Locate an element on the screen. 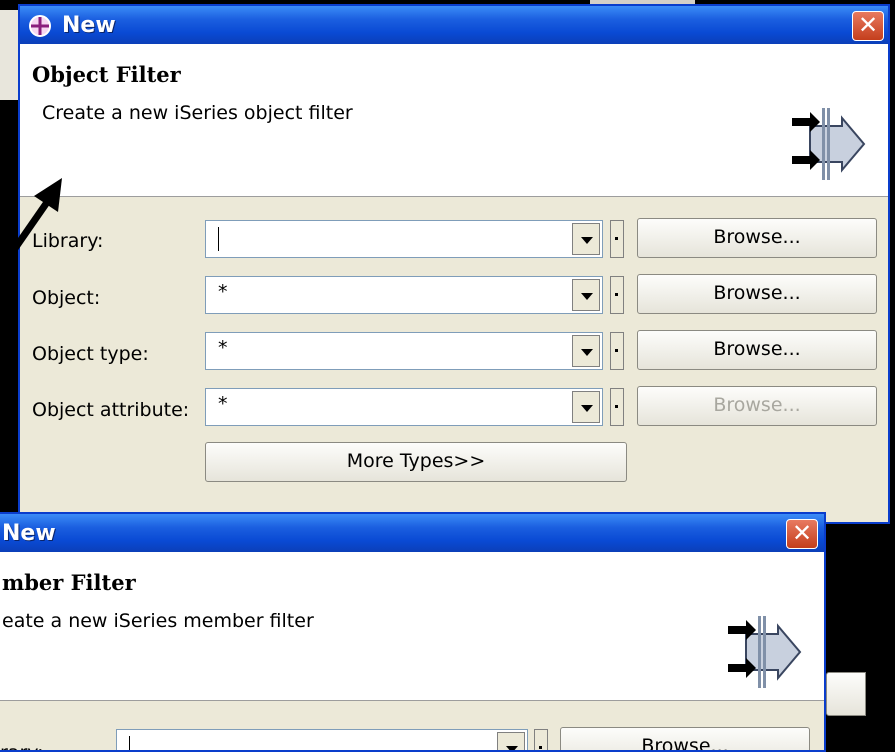  object-type-combobox: * is located at coordinates (404, 351).